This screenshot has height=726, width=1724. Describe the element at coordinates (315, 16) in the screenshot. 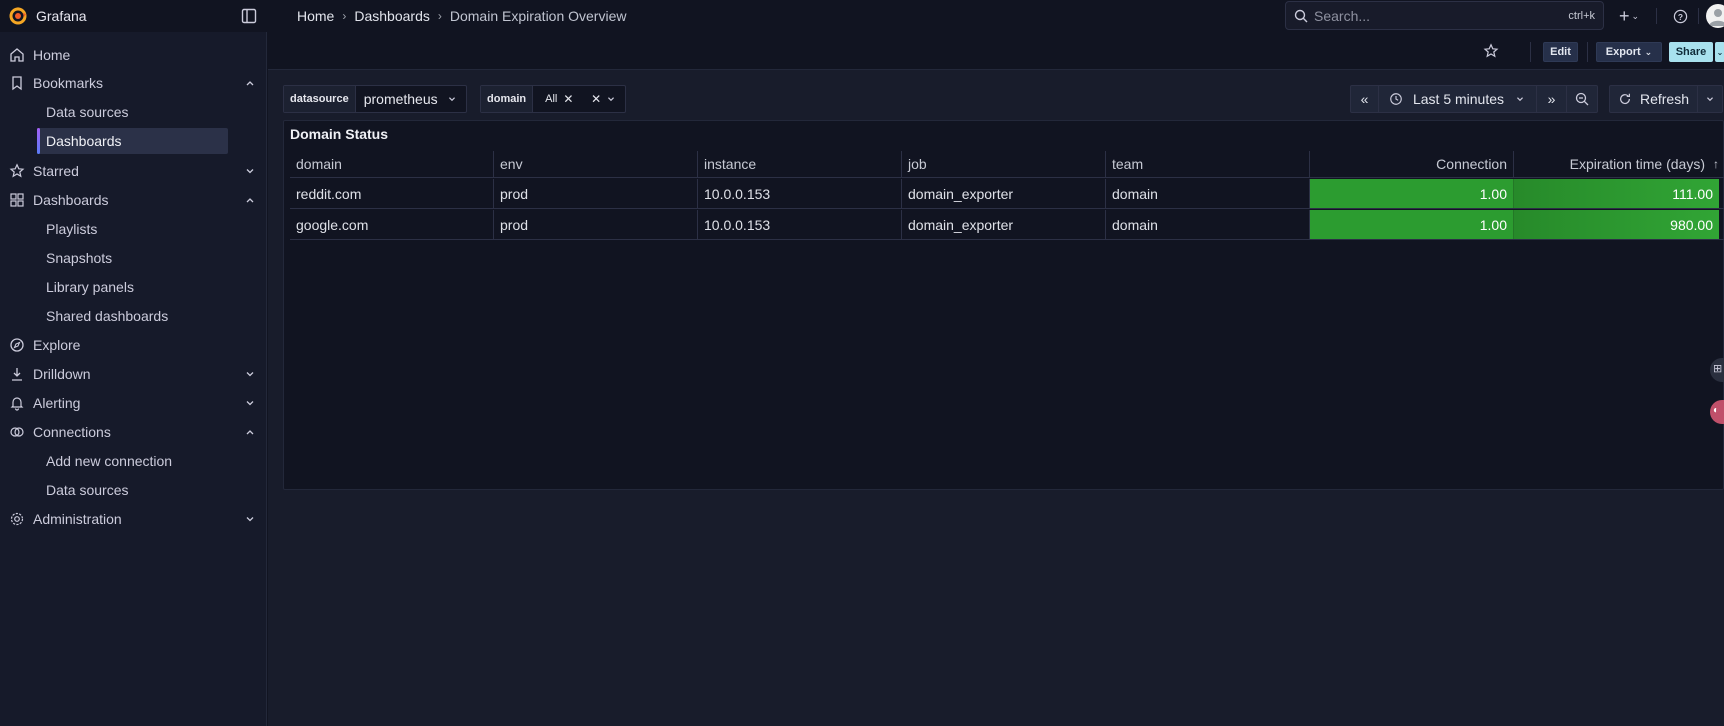

I see `breadcrumb-home: Home` at that location.